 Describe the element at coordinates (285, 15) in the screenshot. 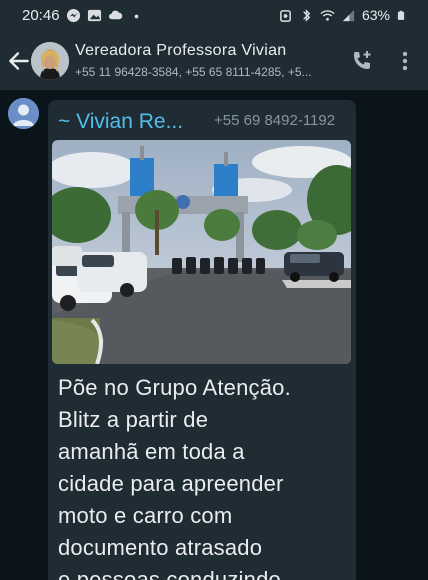

I see `alarm-icon` at that location.